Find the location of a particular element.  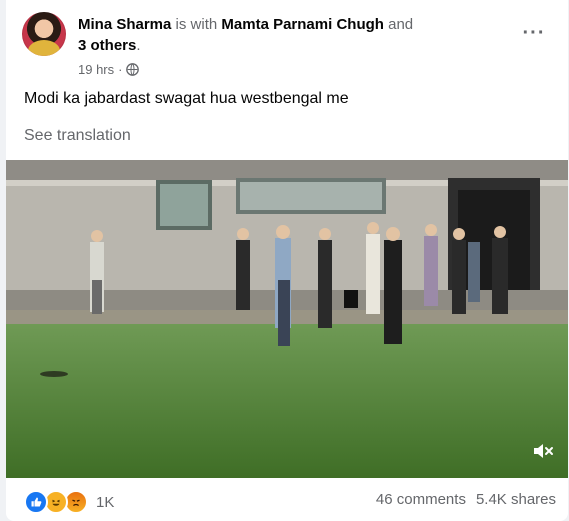

more-options-icon: ··· is located at coordinates (534, 33).